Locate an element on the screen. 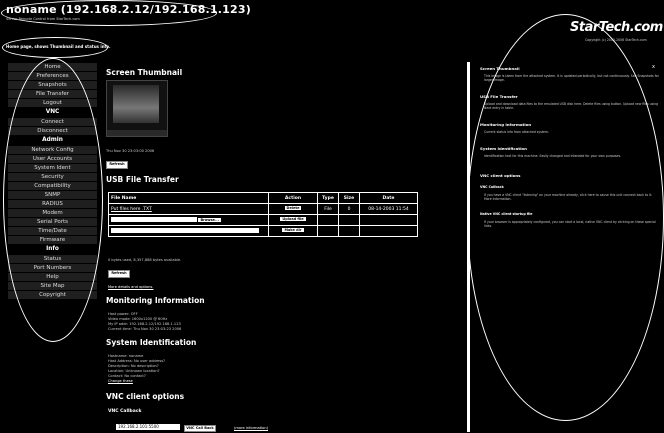 This screenshot has width=664, height=433. file-refresh-button: Refresh is located at coordinates (119, 274).